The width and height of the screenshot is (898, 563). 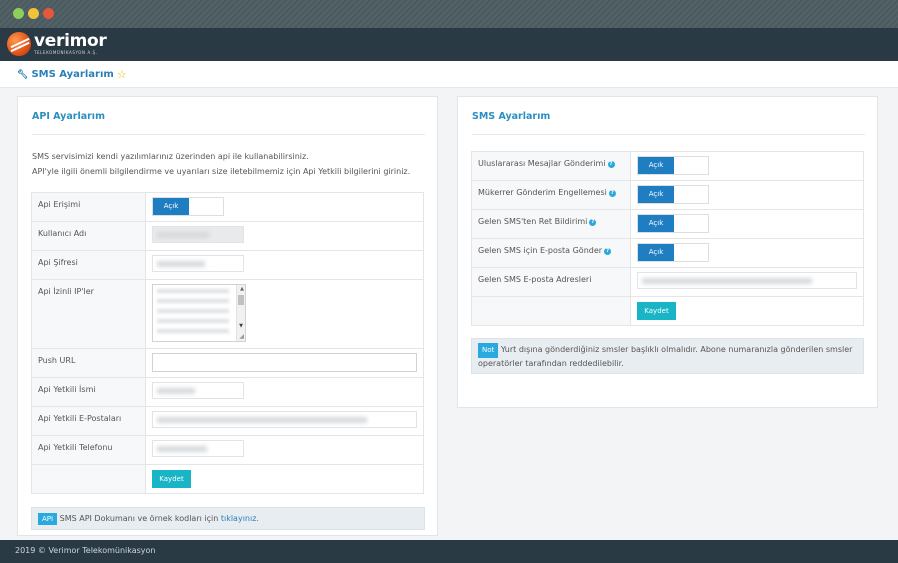 I want to click on api-panel-divider, so click(x=228, y=134).